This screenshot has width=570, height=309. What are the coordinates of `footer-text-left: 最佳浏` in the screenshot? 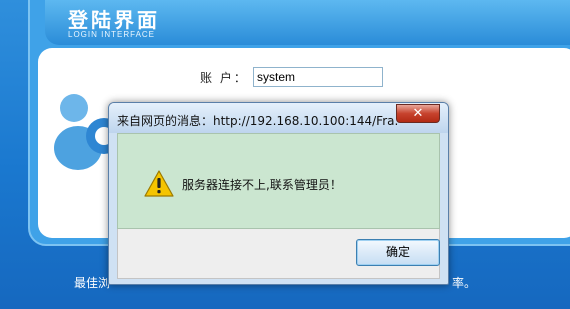 It's located at (92, 283).